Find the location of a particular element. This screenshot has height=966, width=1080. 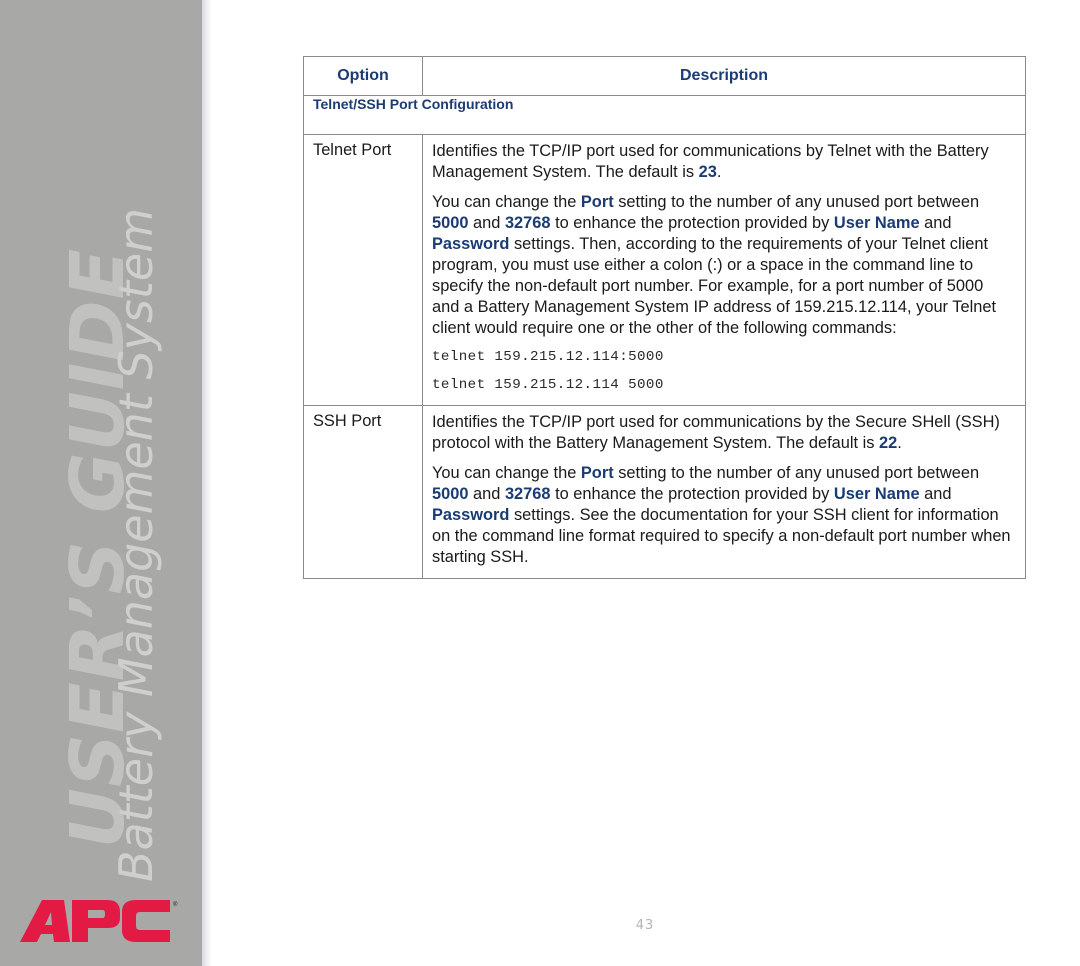

header-option: Option is located at coordinates (363, 76).